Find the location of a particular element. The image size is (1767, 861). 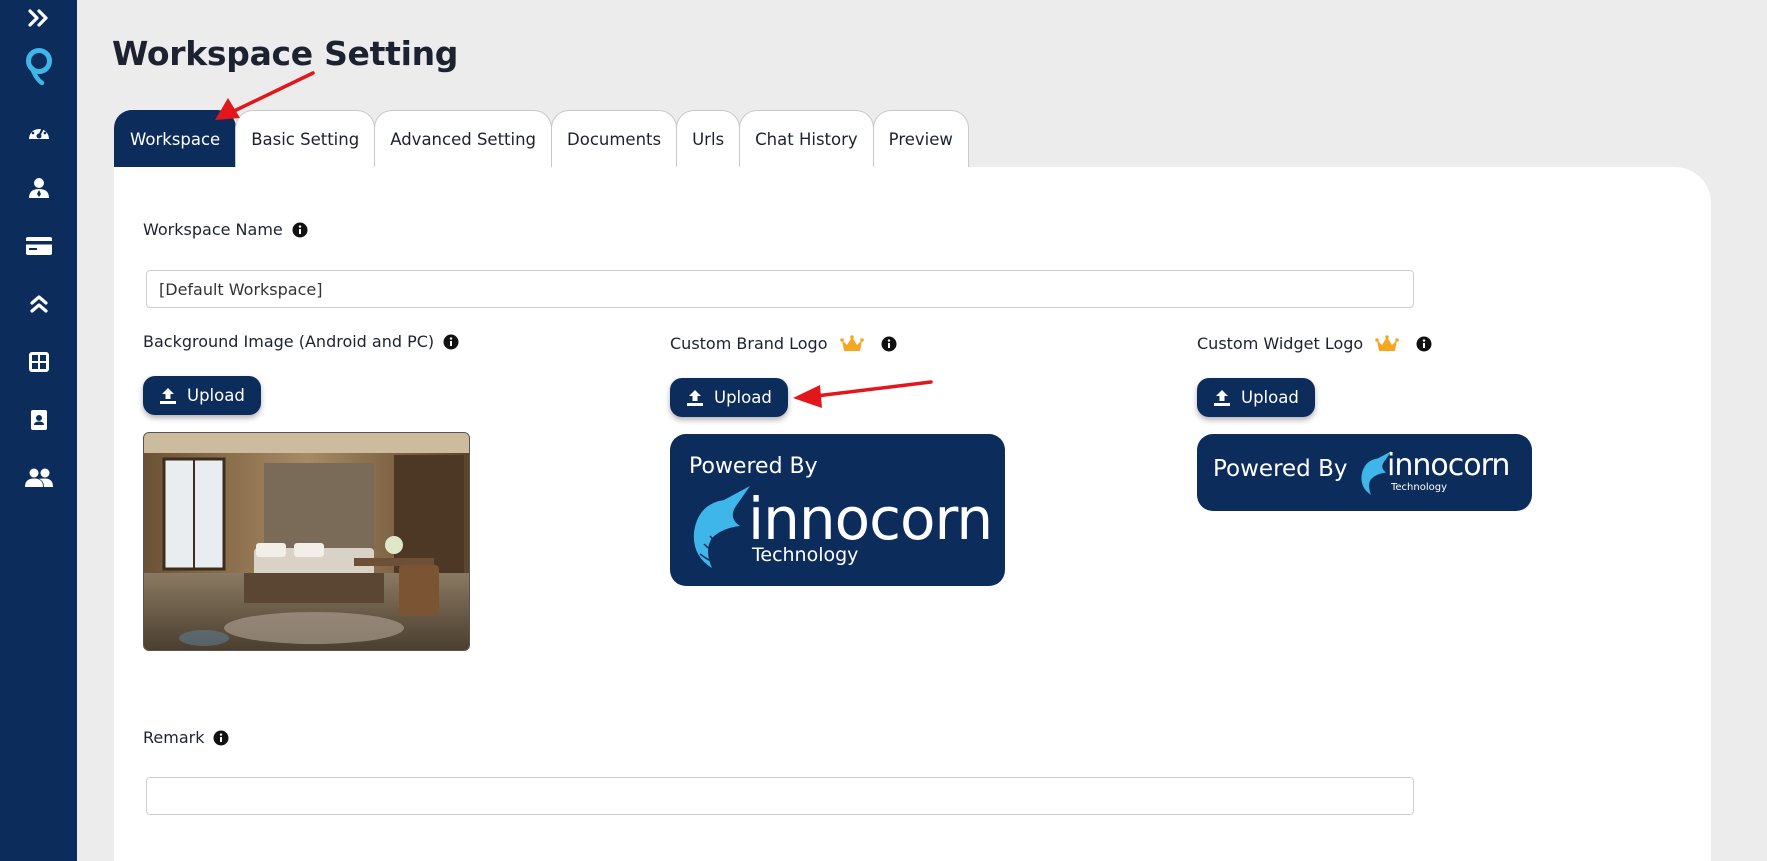

brand-logo-preview: Powered By innocorn Technology is located at coordinates (837, 510).